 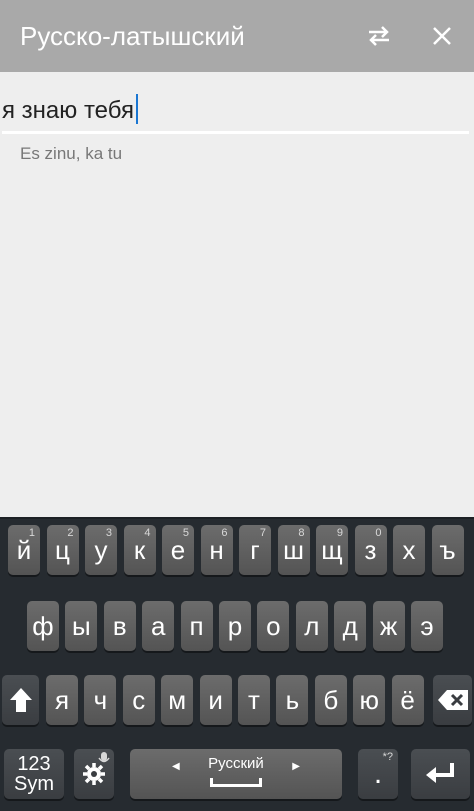 I want to click on key-1-row2: ф, so click(x=43, y=626).